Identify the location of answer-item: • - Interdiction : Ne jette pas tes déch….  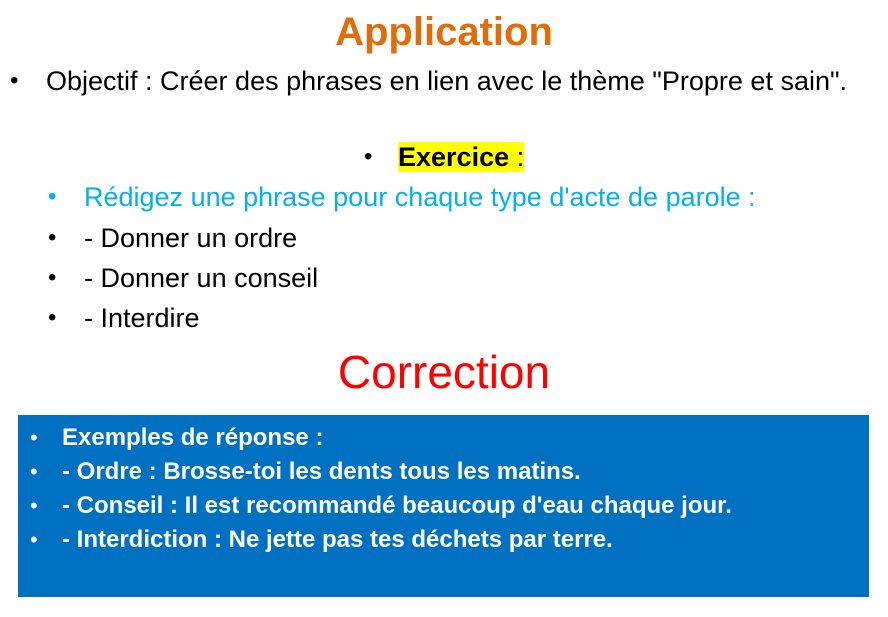
(321, 540).